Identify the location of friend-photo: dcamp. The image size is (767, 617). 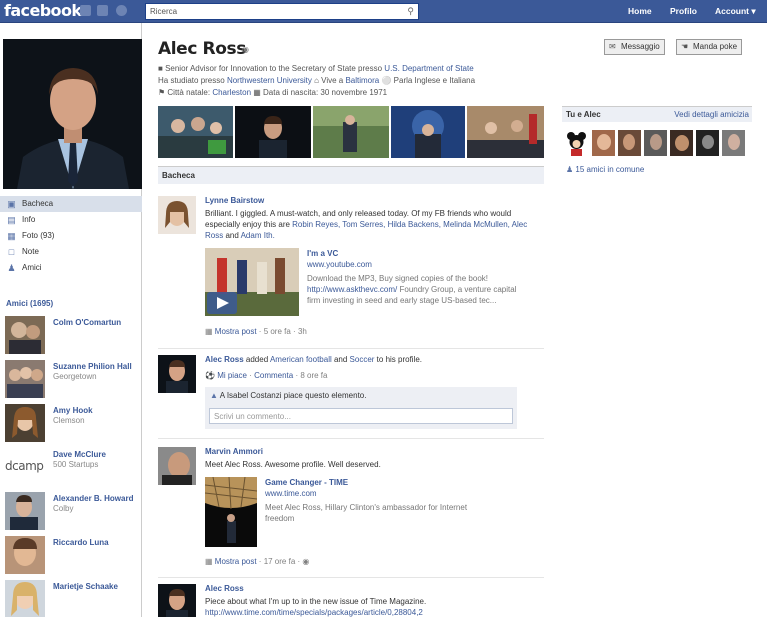
(25, 467).